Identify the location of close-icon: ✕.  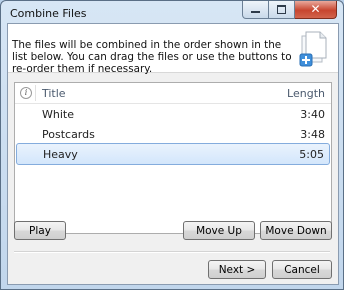
(315, 9).